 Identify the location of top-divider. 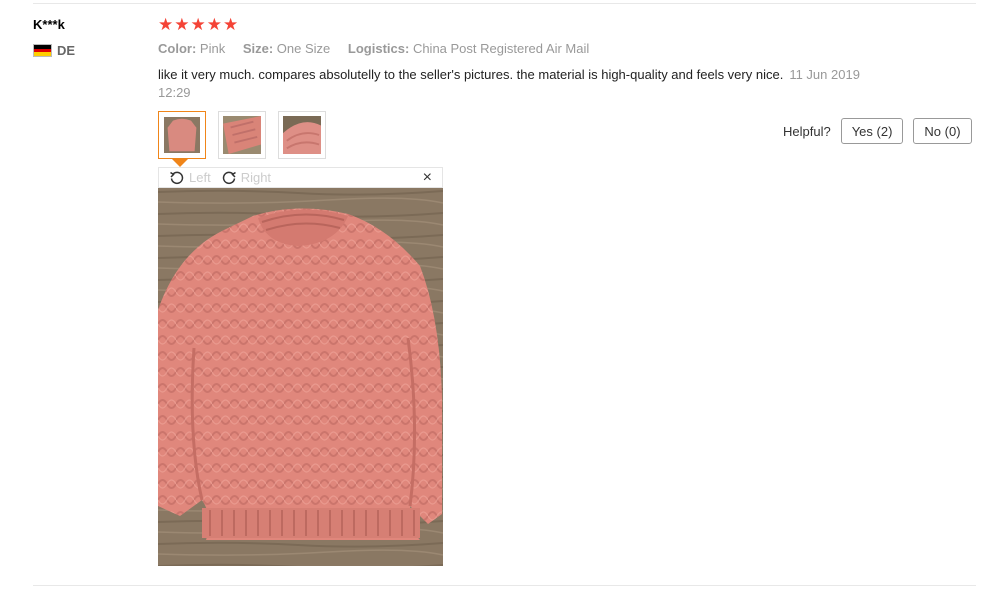
(504, 3).